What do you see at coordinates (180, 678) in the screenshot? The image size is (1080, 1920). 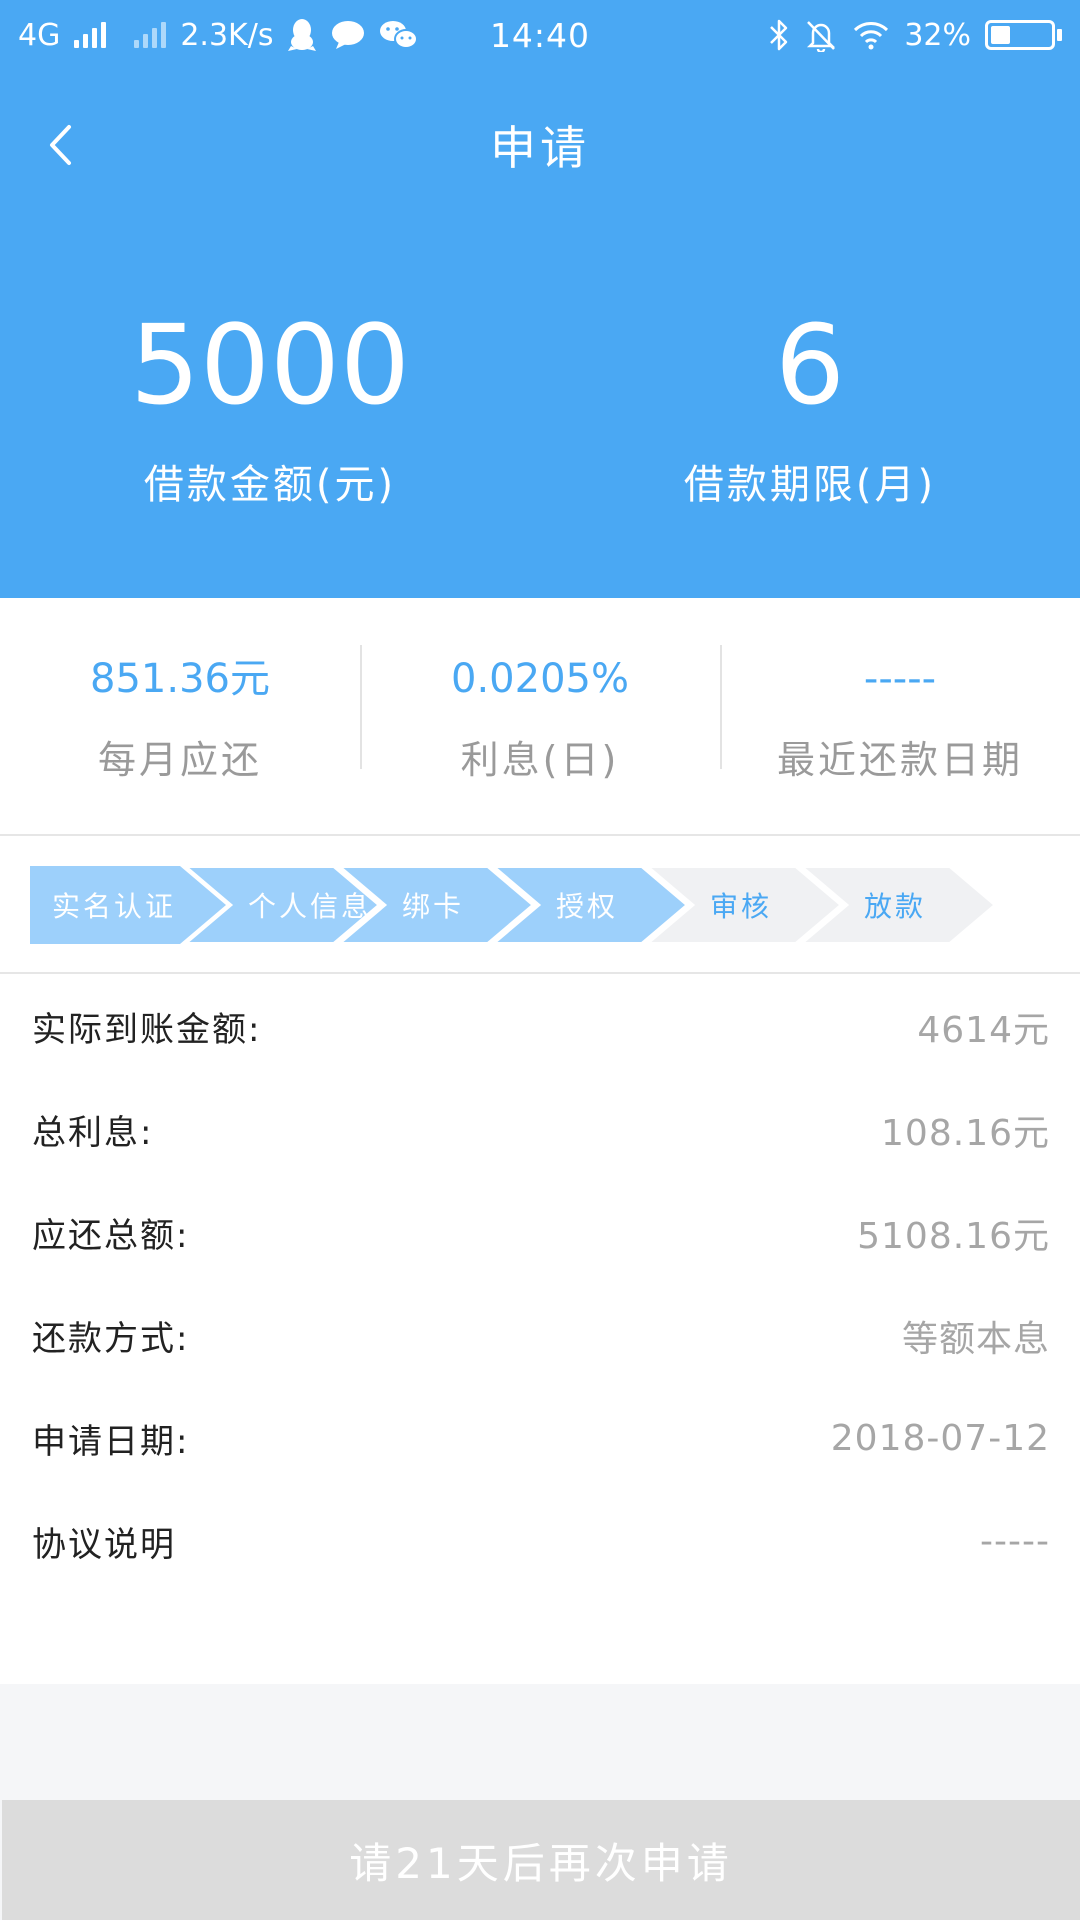 I see `monthly-payment-value: 851.36元` at bounding box center [180, 678].